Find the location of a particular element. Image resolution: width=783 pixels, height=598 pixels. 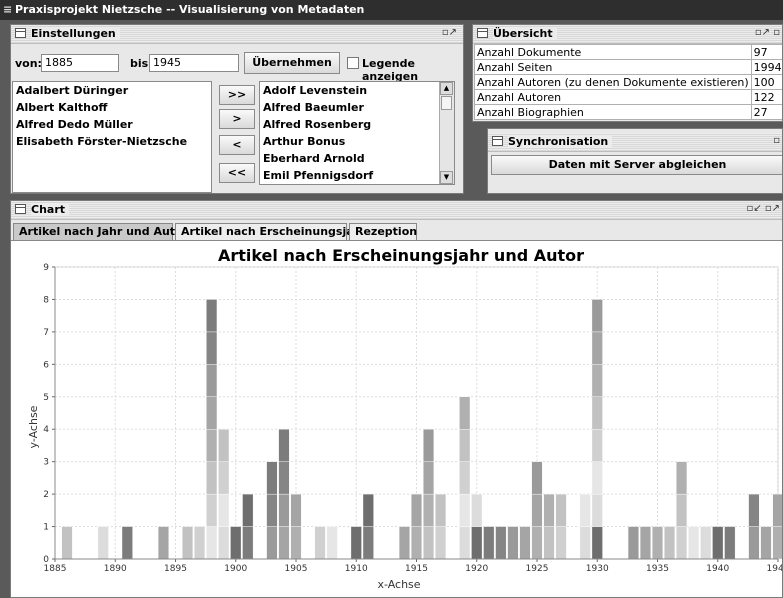

maximize-icon: ▫↙ ▫↗ is located at coordinates (764, 209).